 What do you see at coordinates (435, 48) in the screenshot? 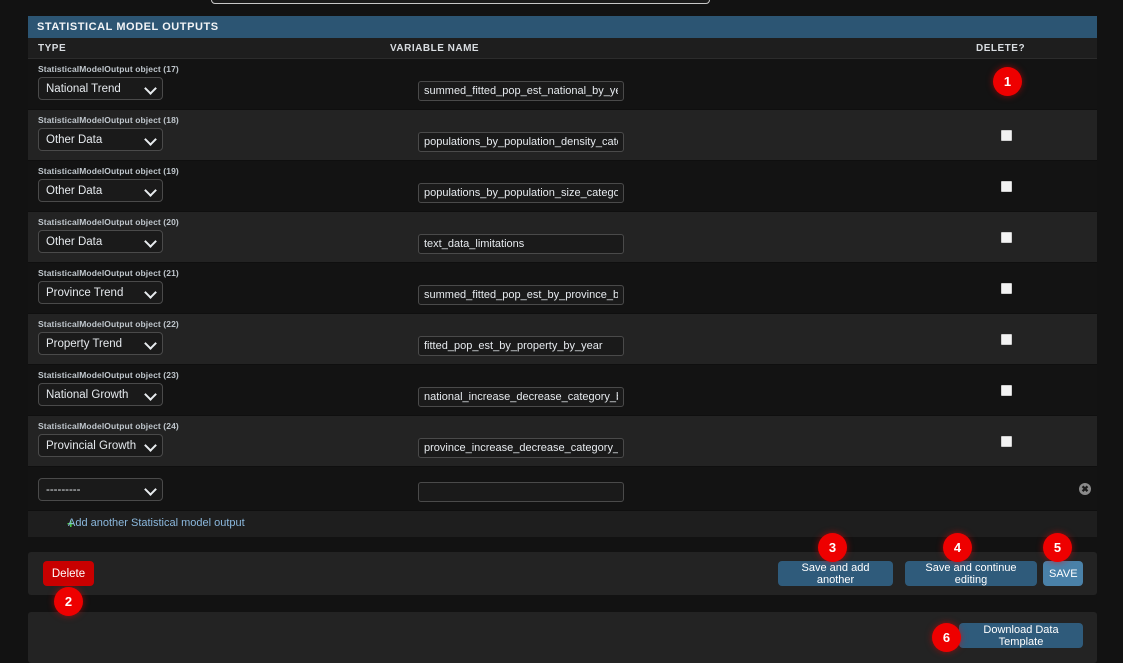
I see `column-header-variable-name: VARIABLE NAME` at bounding box center [435, 48].